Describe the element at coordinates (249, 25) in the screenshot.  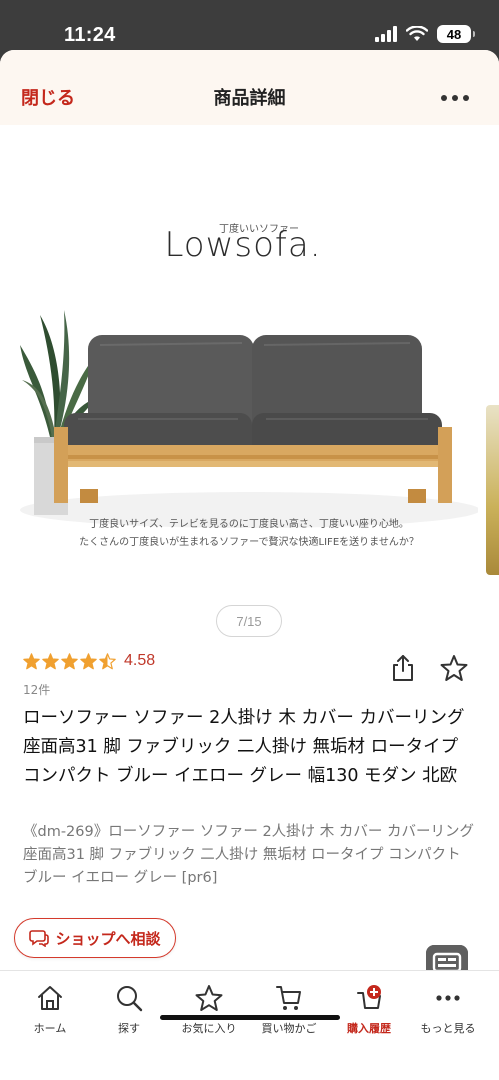
I see `status-bar: 11:24 48` at that location.